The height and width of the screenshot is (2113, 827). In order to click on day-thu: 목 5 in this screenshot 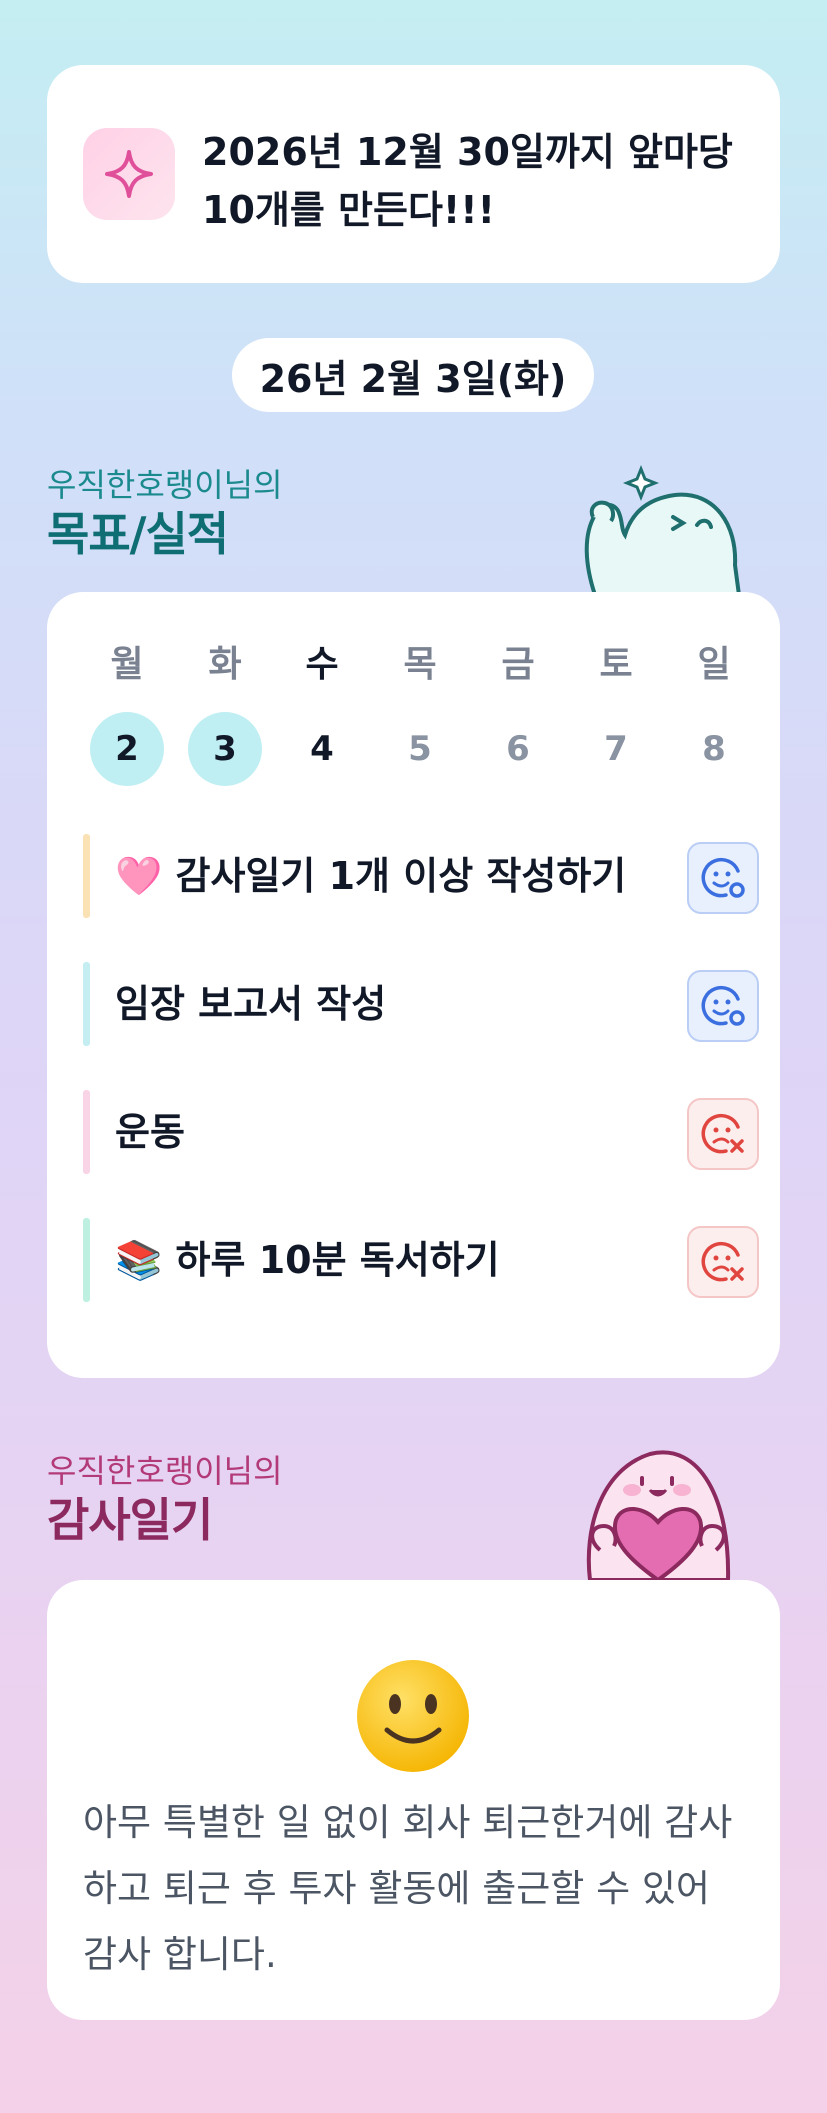, I will do `click(420, 713)`.